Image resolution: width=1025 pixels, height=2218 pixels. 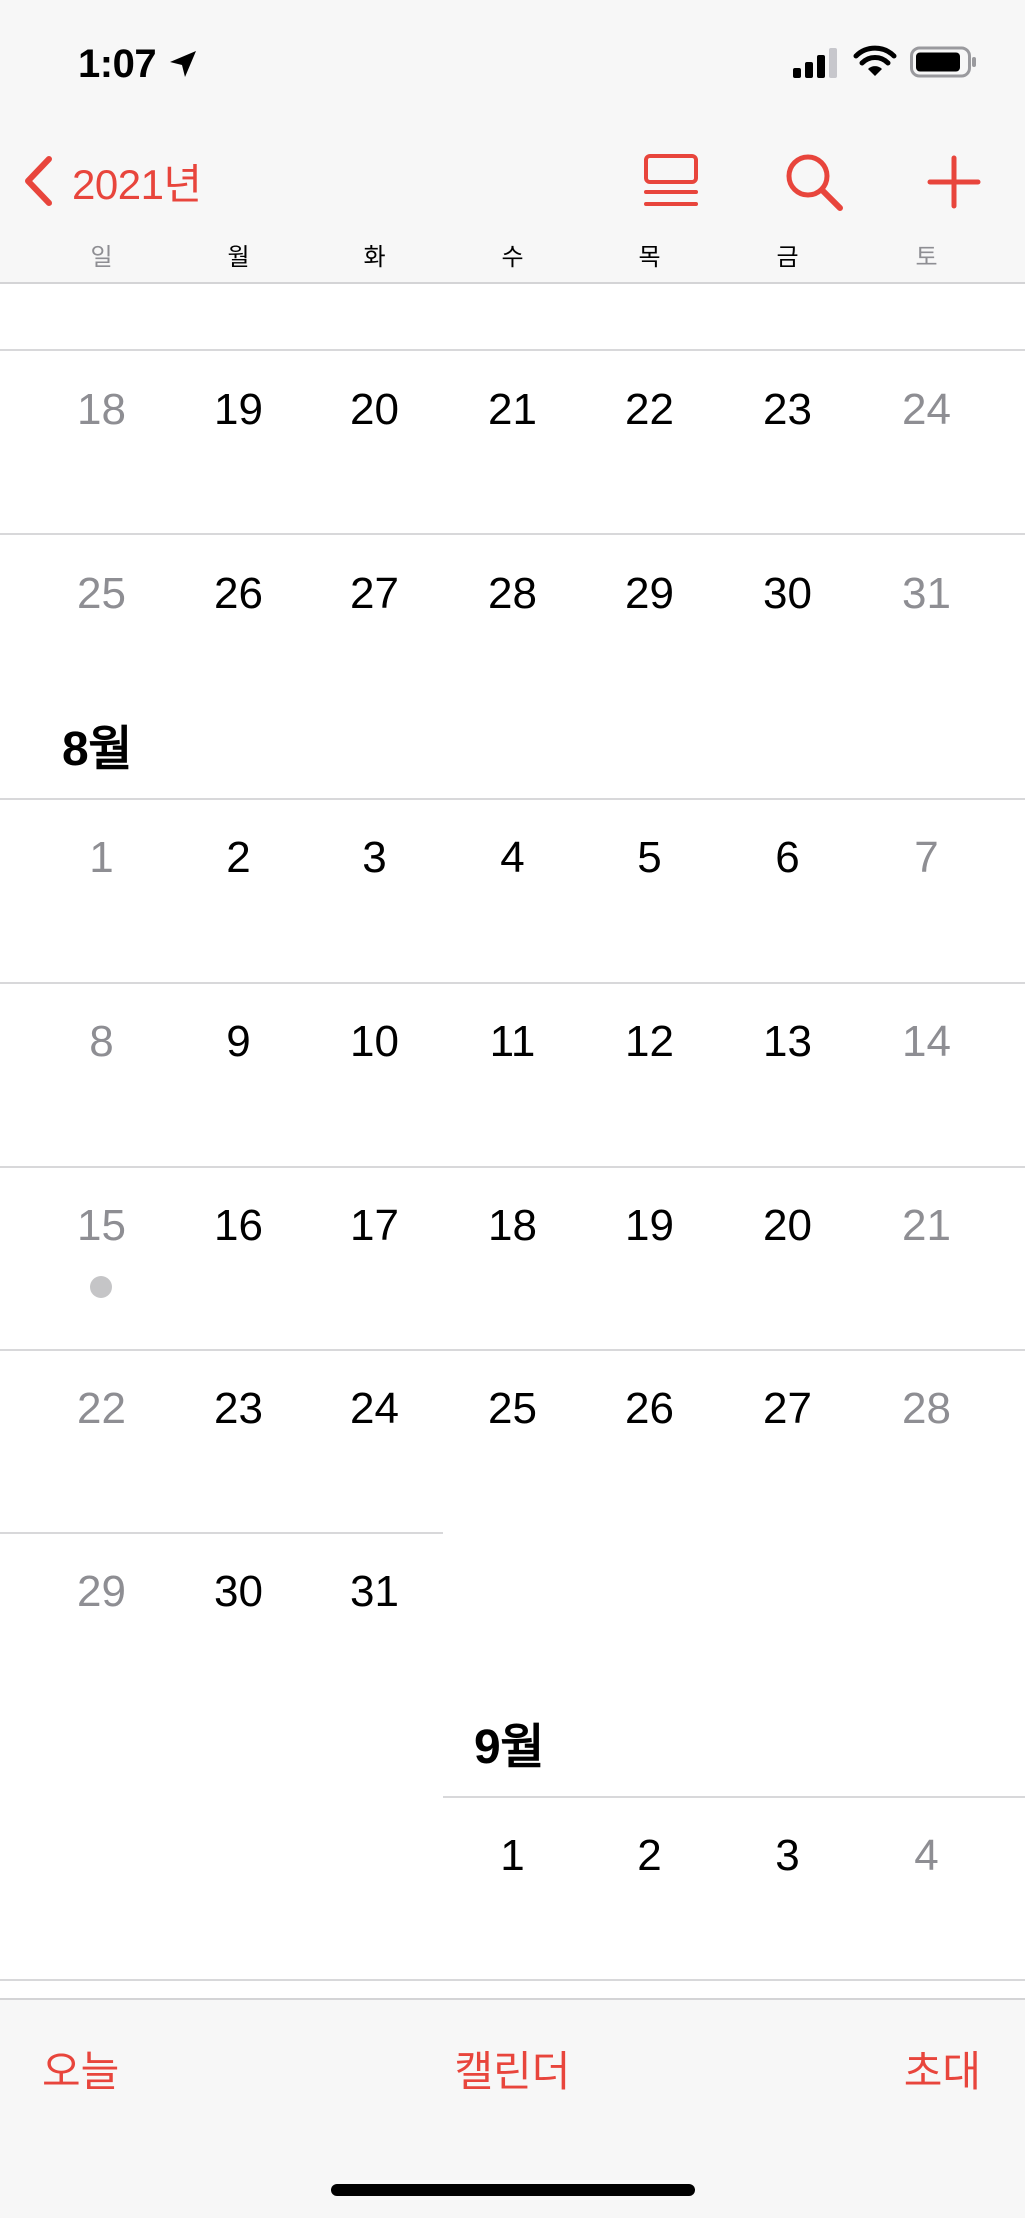 I want to click on day-cell: 9, so click(x=238, y=1042).